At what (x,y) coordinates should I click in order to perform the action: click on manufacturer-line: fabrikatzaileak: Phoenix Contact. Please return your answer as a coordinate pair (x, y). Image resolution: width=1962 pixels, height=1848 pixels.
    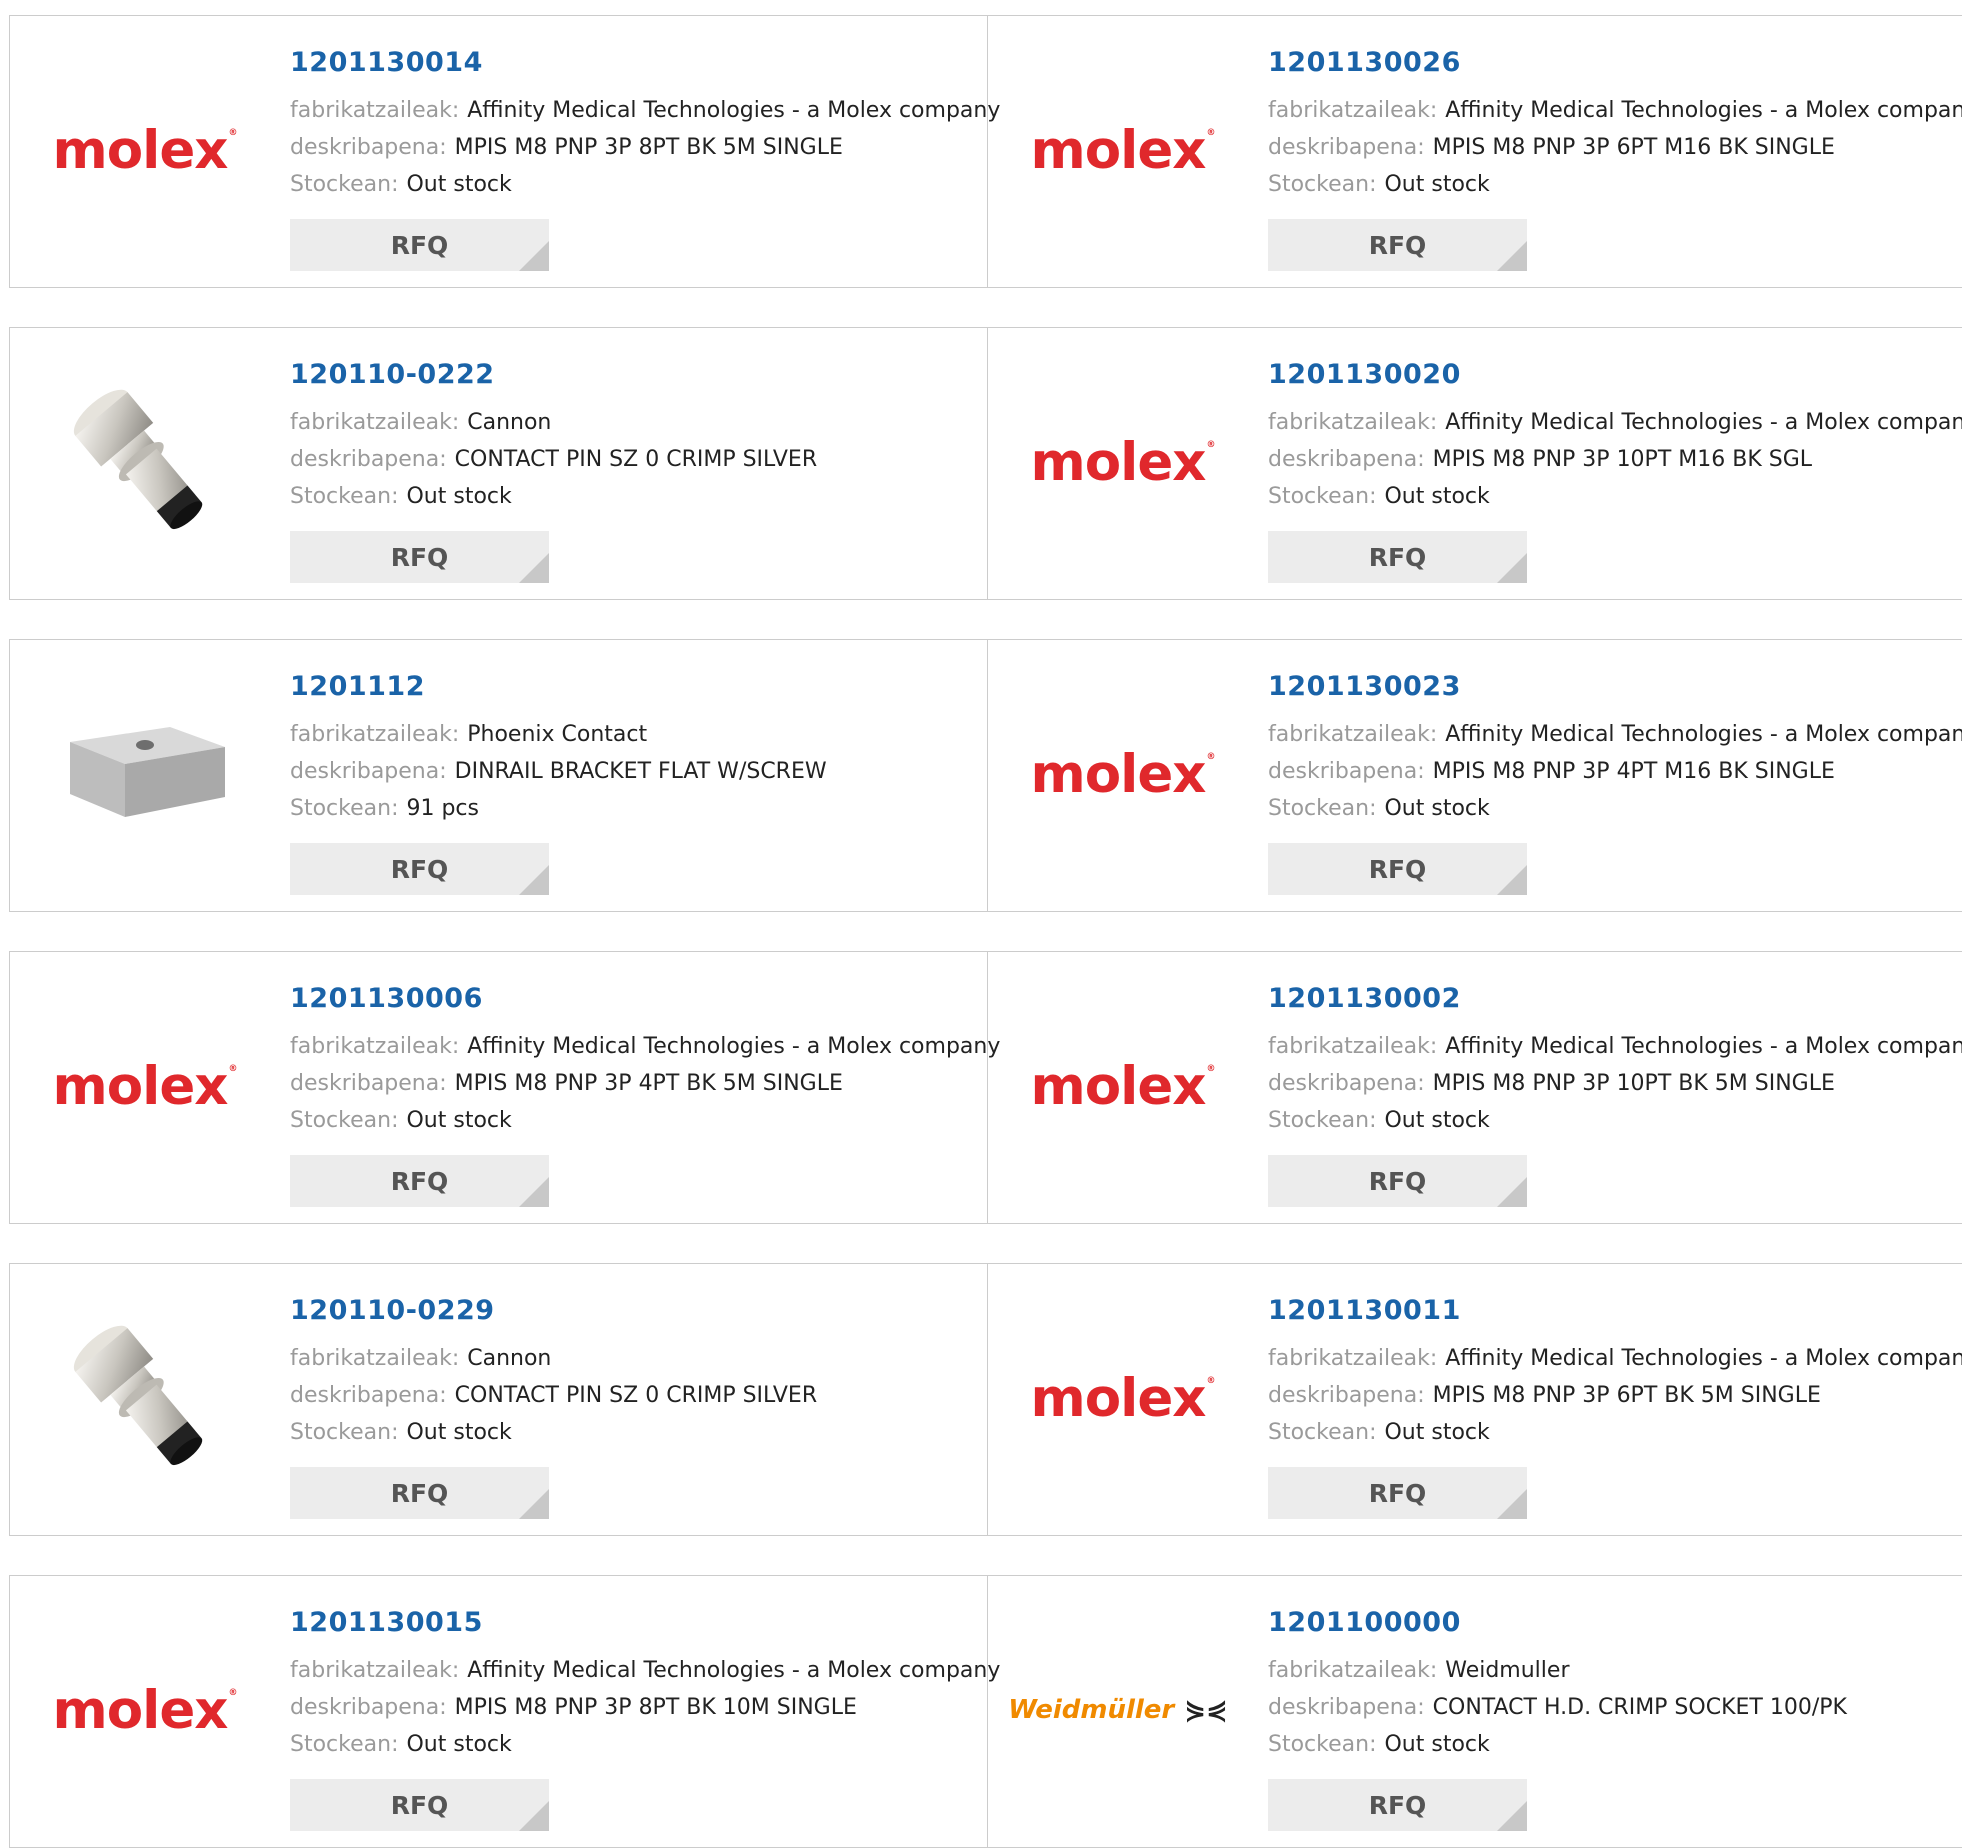
    Looking at the image, I should click on (638, 734).